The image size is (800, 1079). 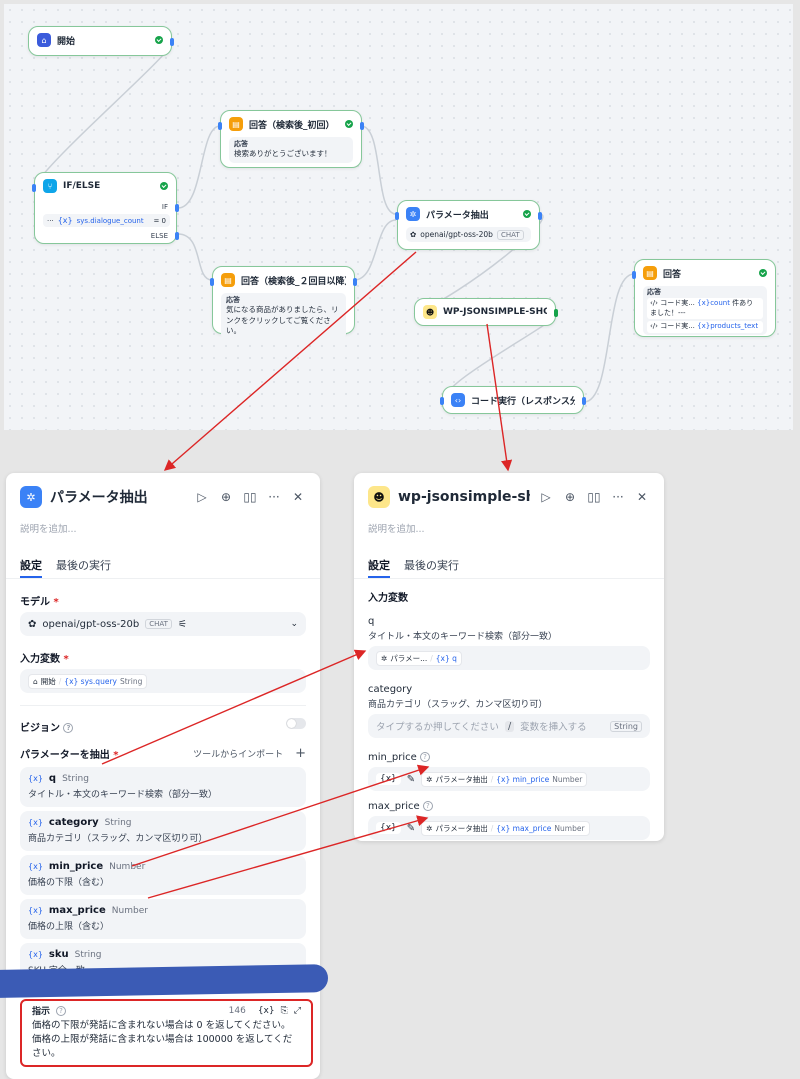 I want to click on line1-var: {x}count, so click(x=713, y=303).